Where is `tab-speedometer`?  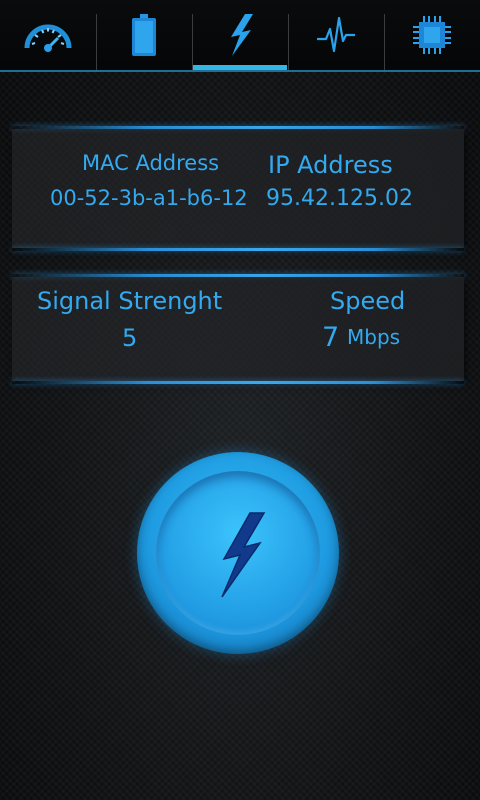
tab-speedometer is located at coordinates (48, 35).